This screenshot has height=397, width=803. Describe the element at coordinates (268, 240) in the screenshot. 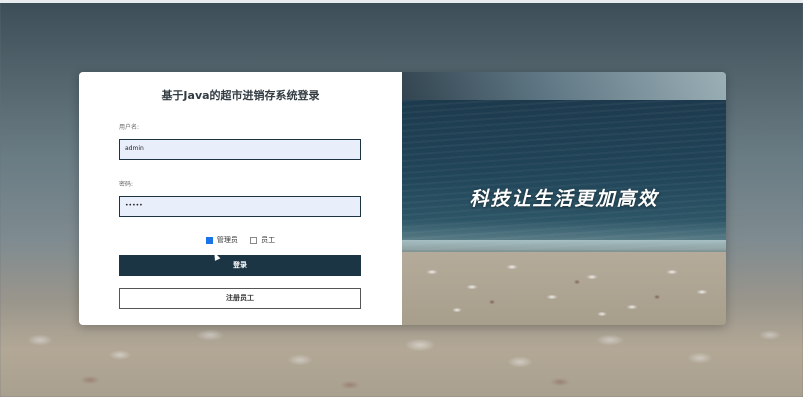

I see `employee-role-label: 员工` at that location.